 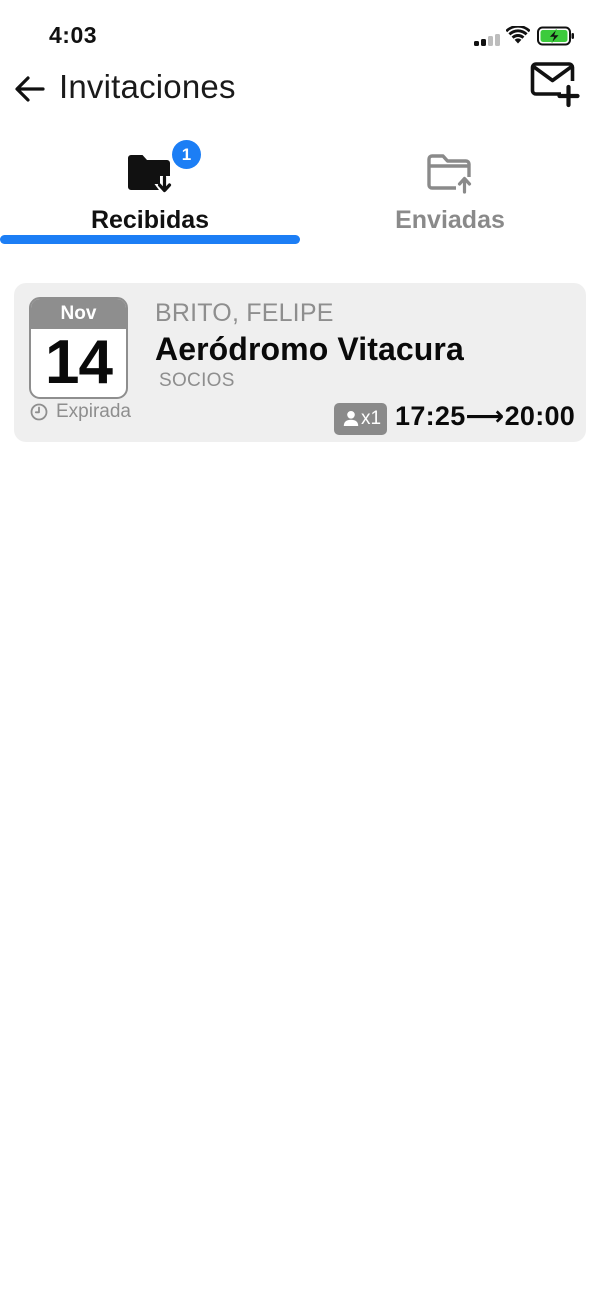 I want to click on calendar-month: Nov, so click(x=78, y=314).